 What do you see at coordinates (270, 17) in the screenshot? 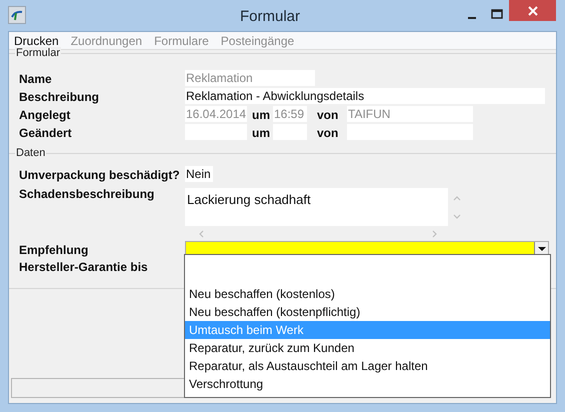
I see `window-title: Formular` at bounding box center [270, 17].